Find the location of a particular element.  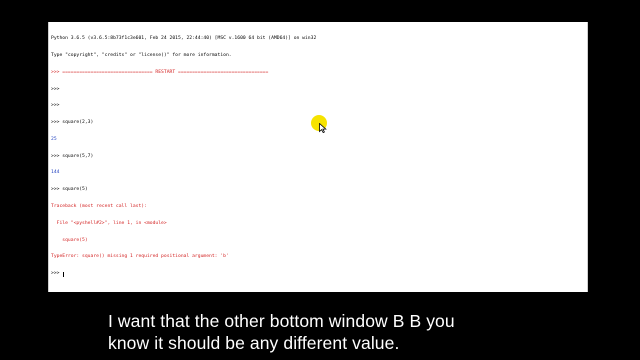

text-caret is located at coordinates (64, 274).